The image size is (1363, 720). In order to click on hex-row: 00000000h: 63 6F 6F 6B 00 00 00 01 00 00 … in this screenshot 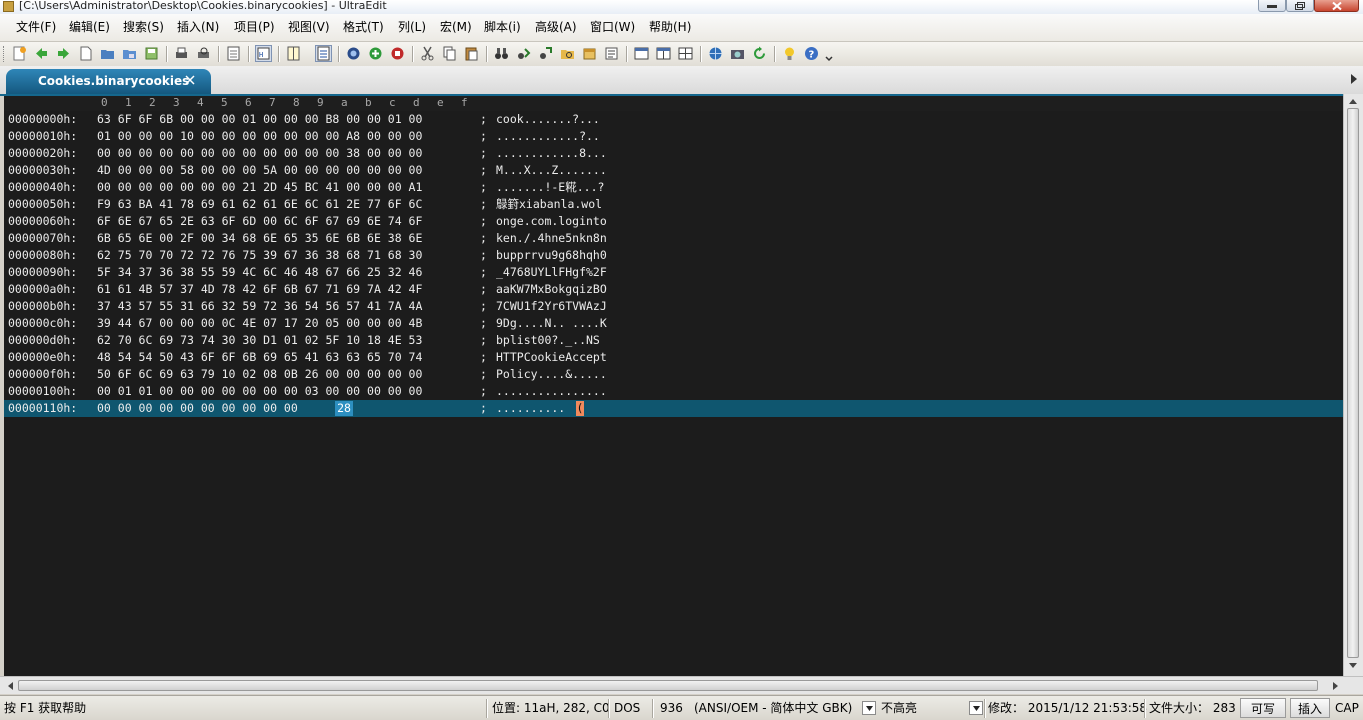, I will do `click(673, 119)`.